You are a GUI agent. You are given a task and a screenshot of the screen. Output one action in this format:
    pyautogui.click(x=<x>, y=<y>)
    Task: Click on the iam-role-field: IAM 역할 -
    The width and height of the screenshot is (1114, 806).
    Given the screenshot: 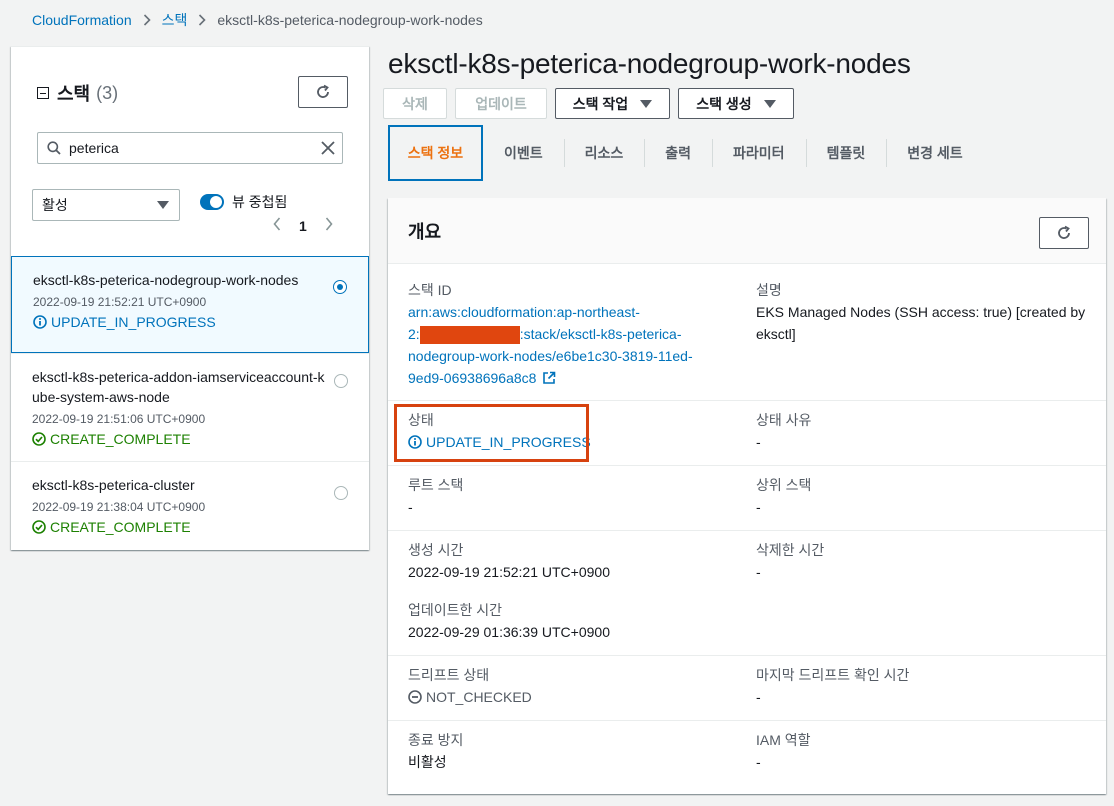 What is the action you would take?
    pyautogui.click(x=783, y=751)
    